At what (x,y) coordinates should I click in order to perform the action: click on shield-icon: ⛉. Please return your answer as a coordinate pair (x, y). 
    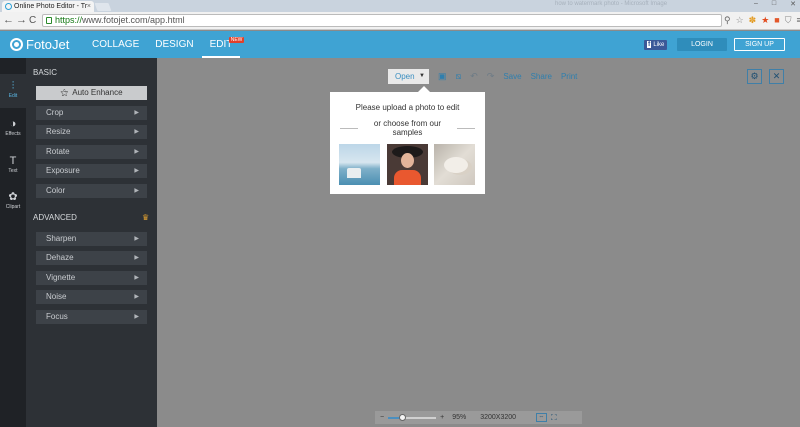
    Looking at the image, I should click on (788, 20).